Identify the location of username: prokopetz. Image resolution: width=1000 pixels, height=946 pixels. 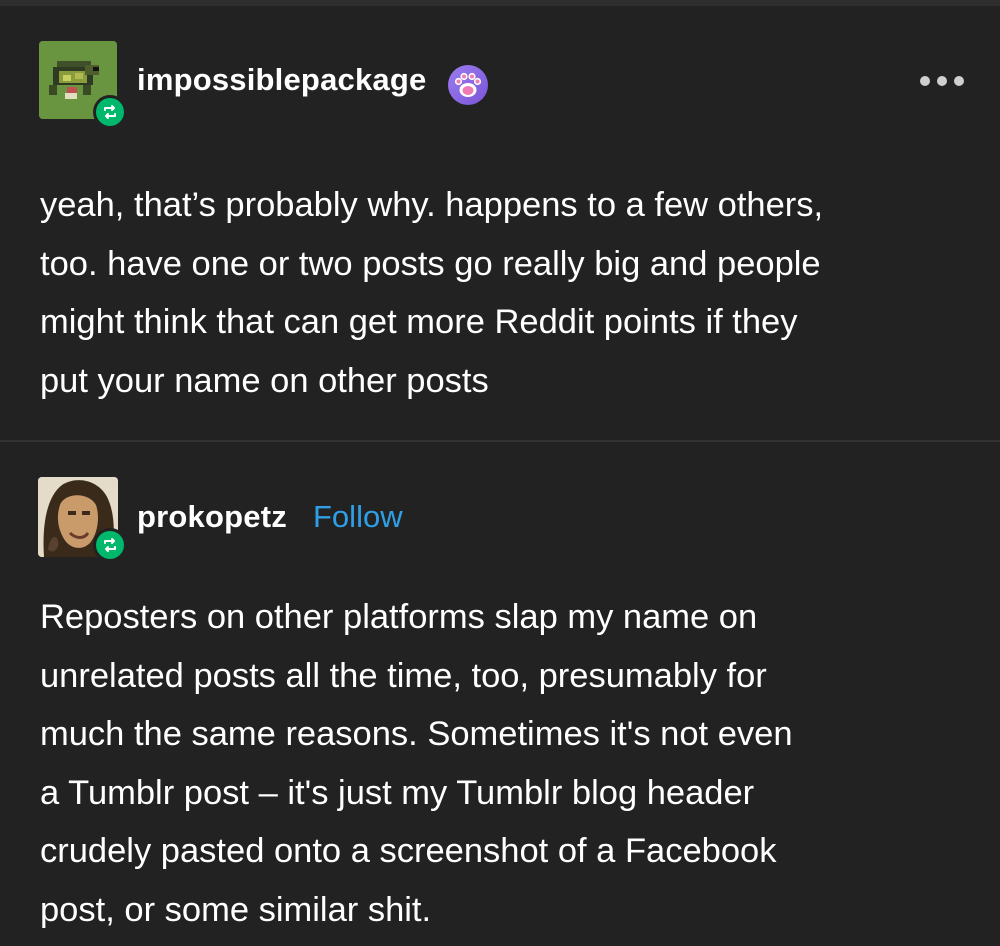
(212, 517).